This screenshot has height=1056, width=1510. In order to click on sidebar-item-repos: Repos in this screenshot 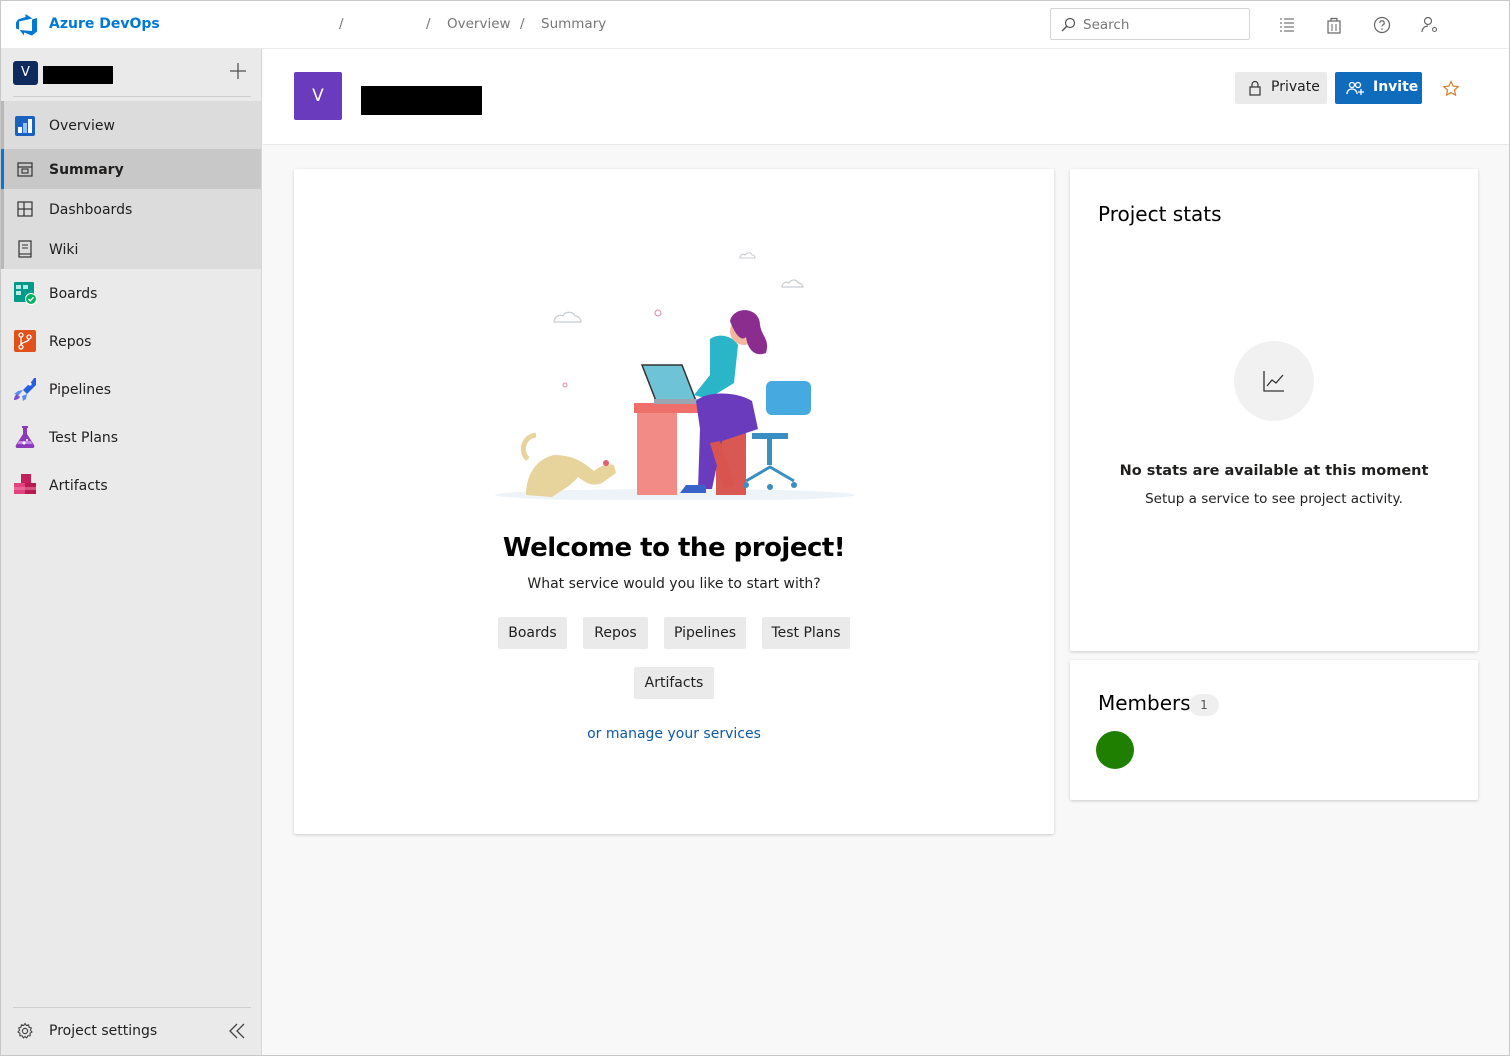, I will do `click(131, 342)`.